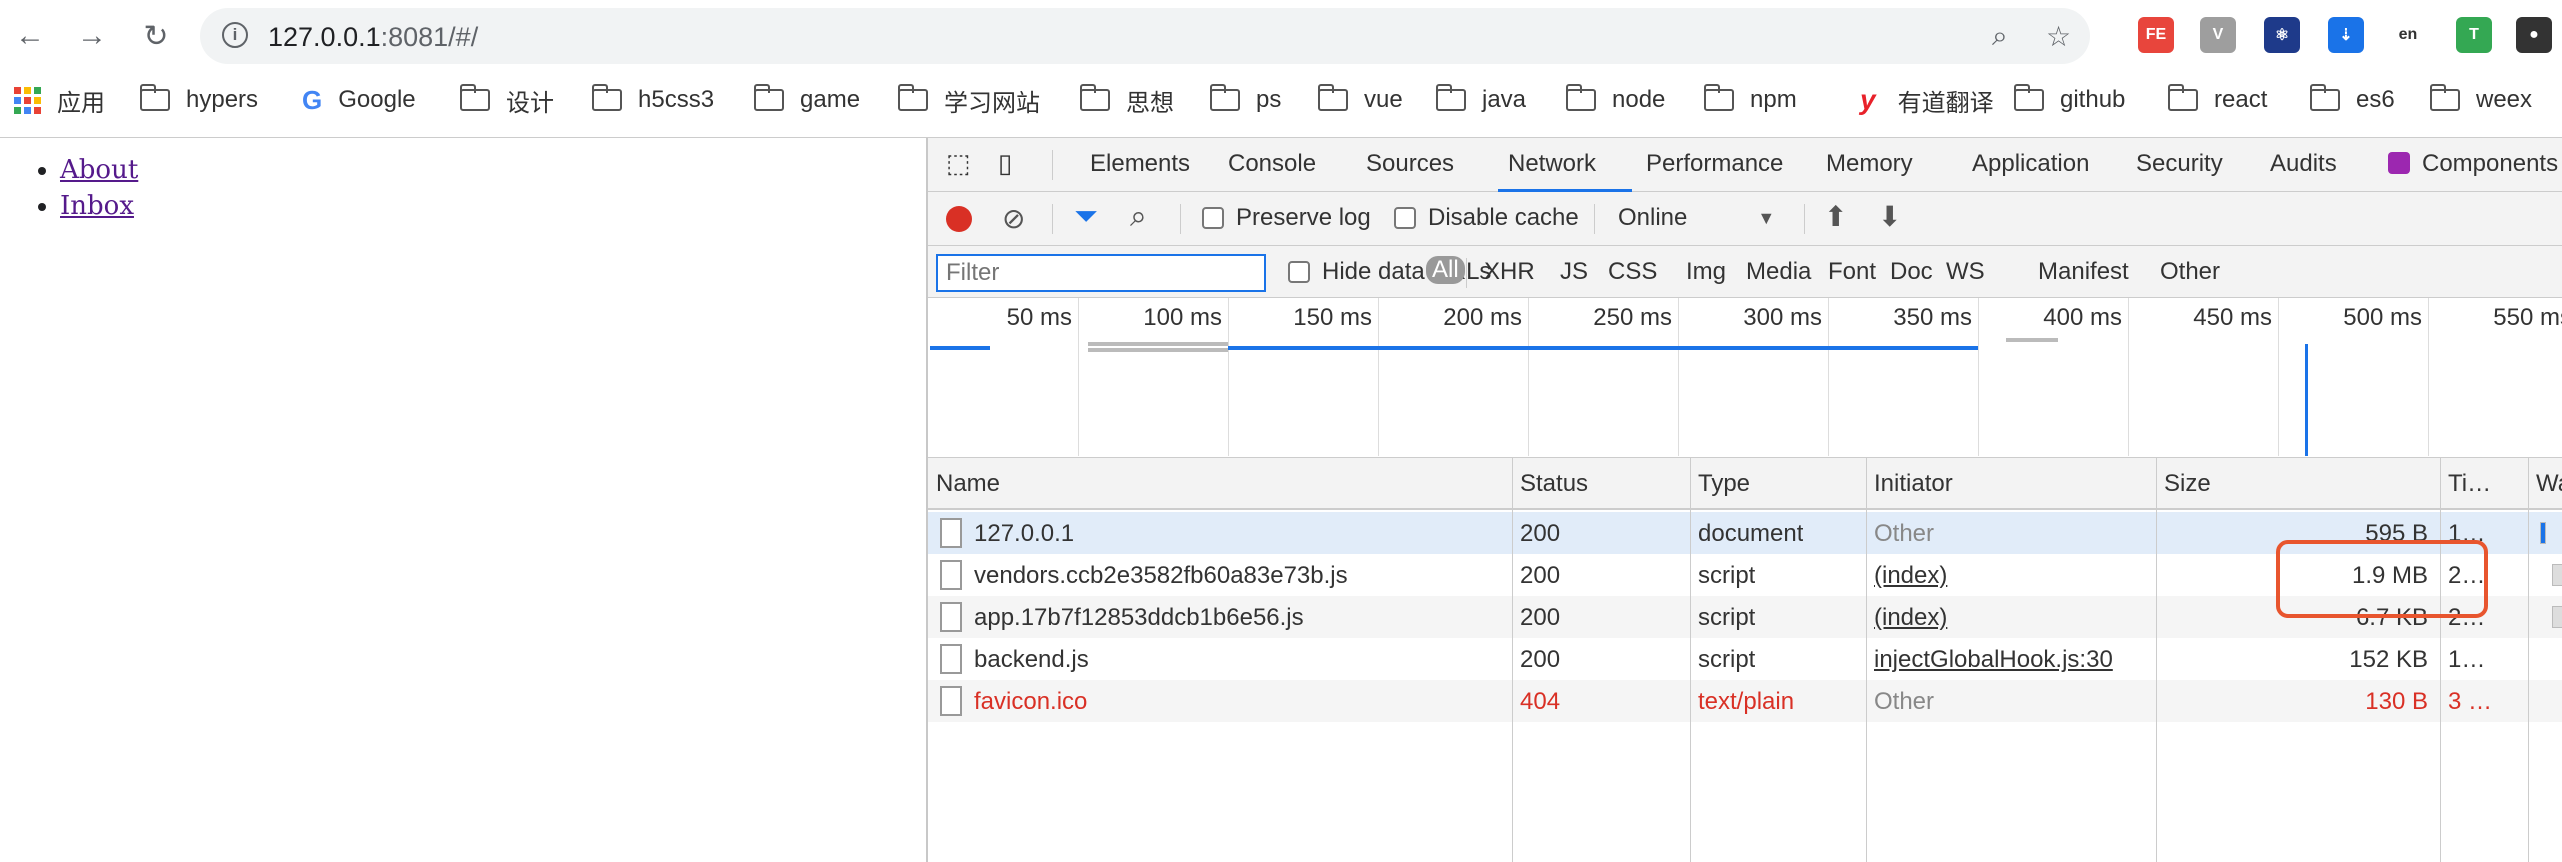 The width and height of the screenshot is (2562, 862). Describe the element at coordinates (1835, 216) in the screenshot. I see `import-har-icon: ⬆` at that location.